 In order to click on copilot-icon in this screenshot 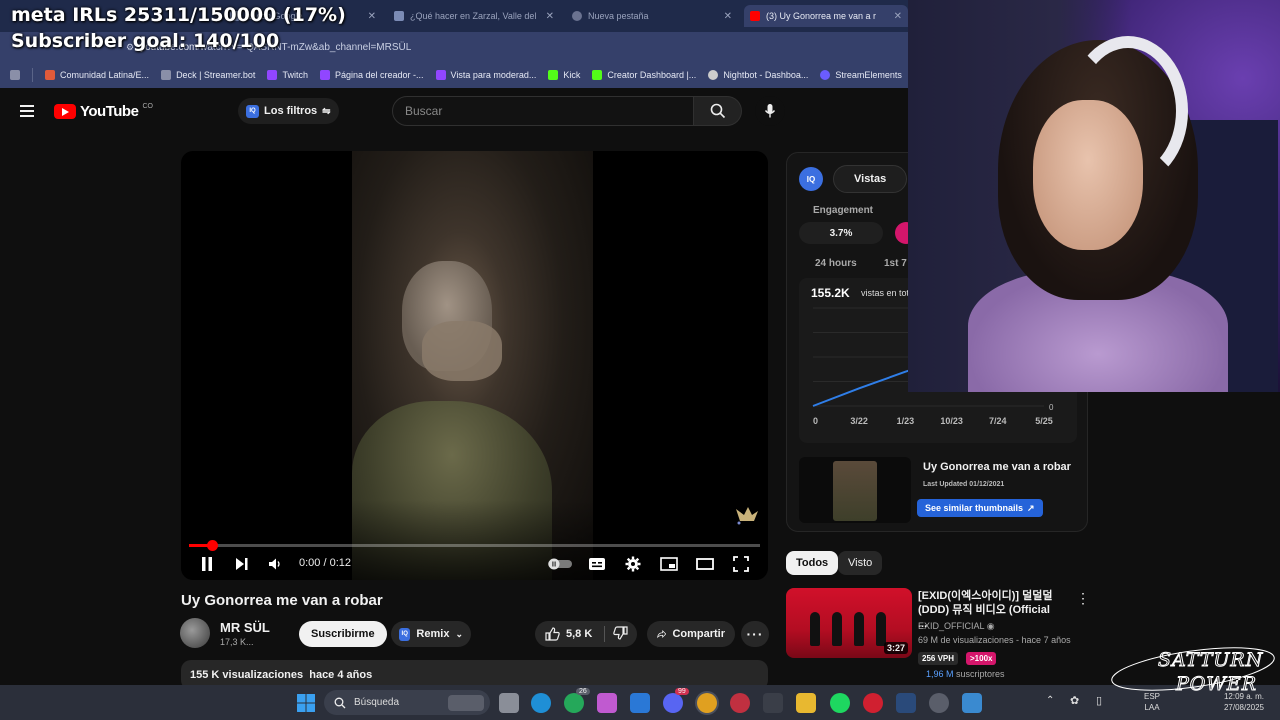, I will do `click(607, 703)`.